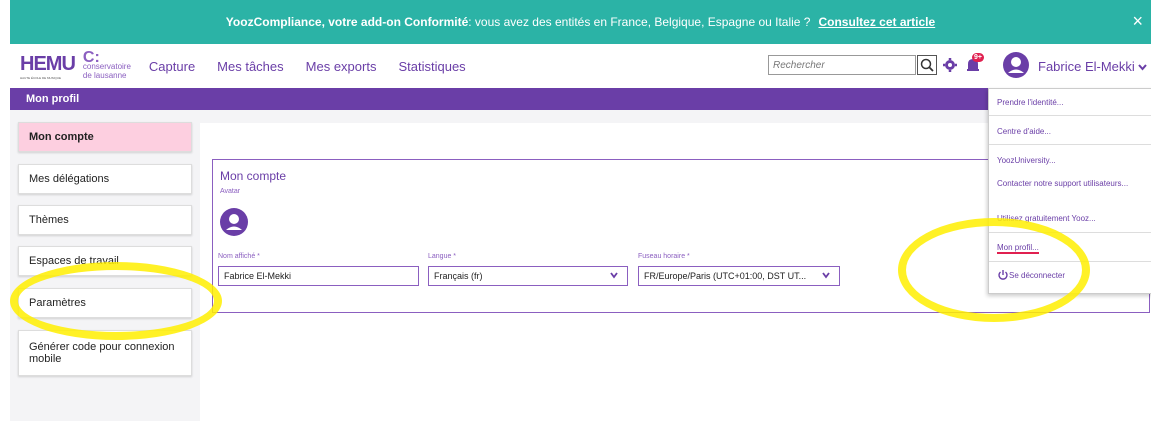  I want to click on card-title: Mon compte, so click(253, 176).